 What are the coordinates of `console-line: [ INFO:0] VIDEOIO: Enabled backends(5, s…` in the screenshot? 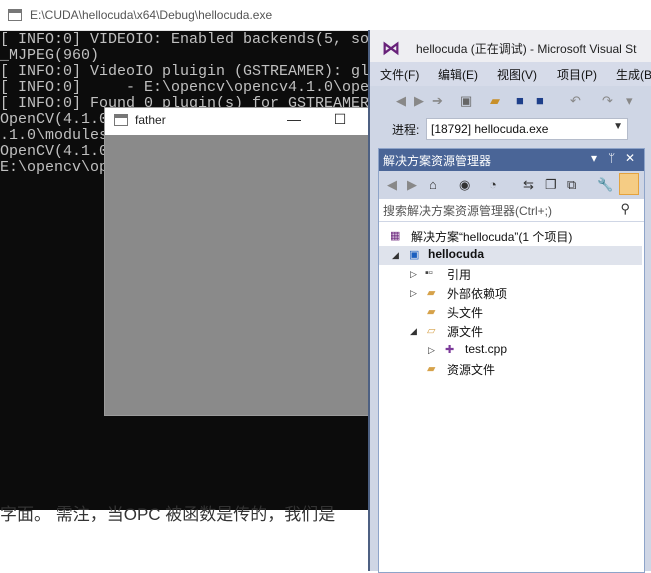 It's located at (203, 39).